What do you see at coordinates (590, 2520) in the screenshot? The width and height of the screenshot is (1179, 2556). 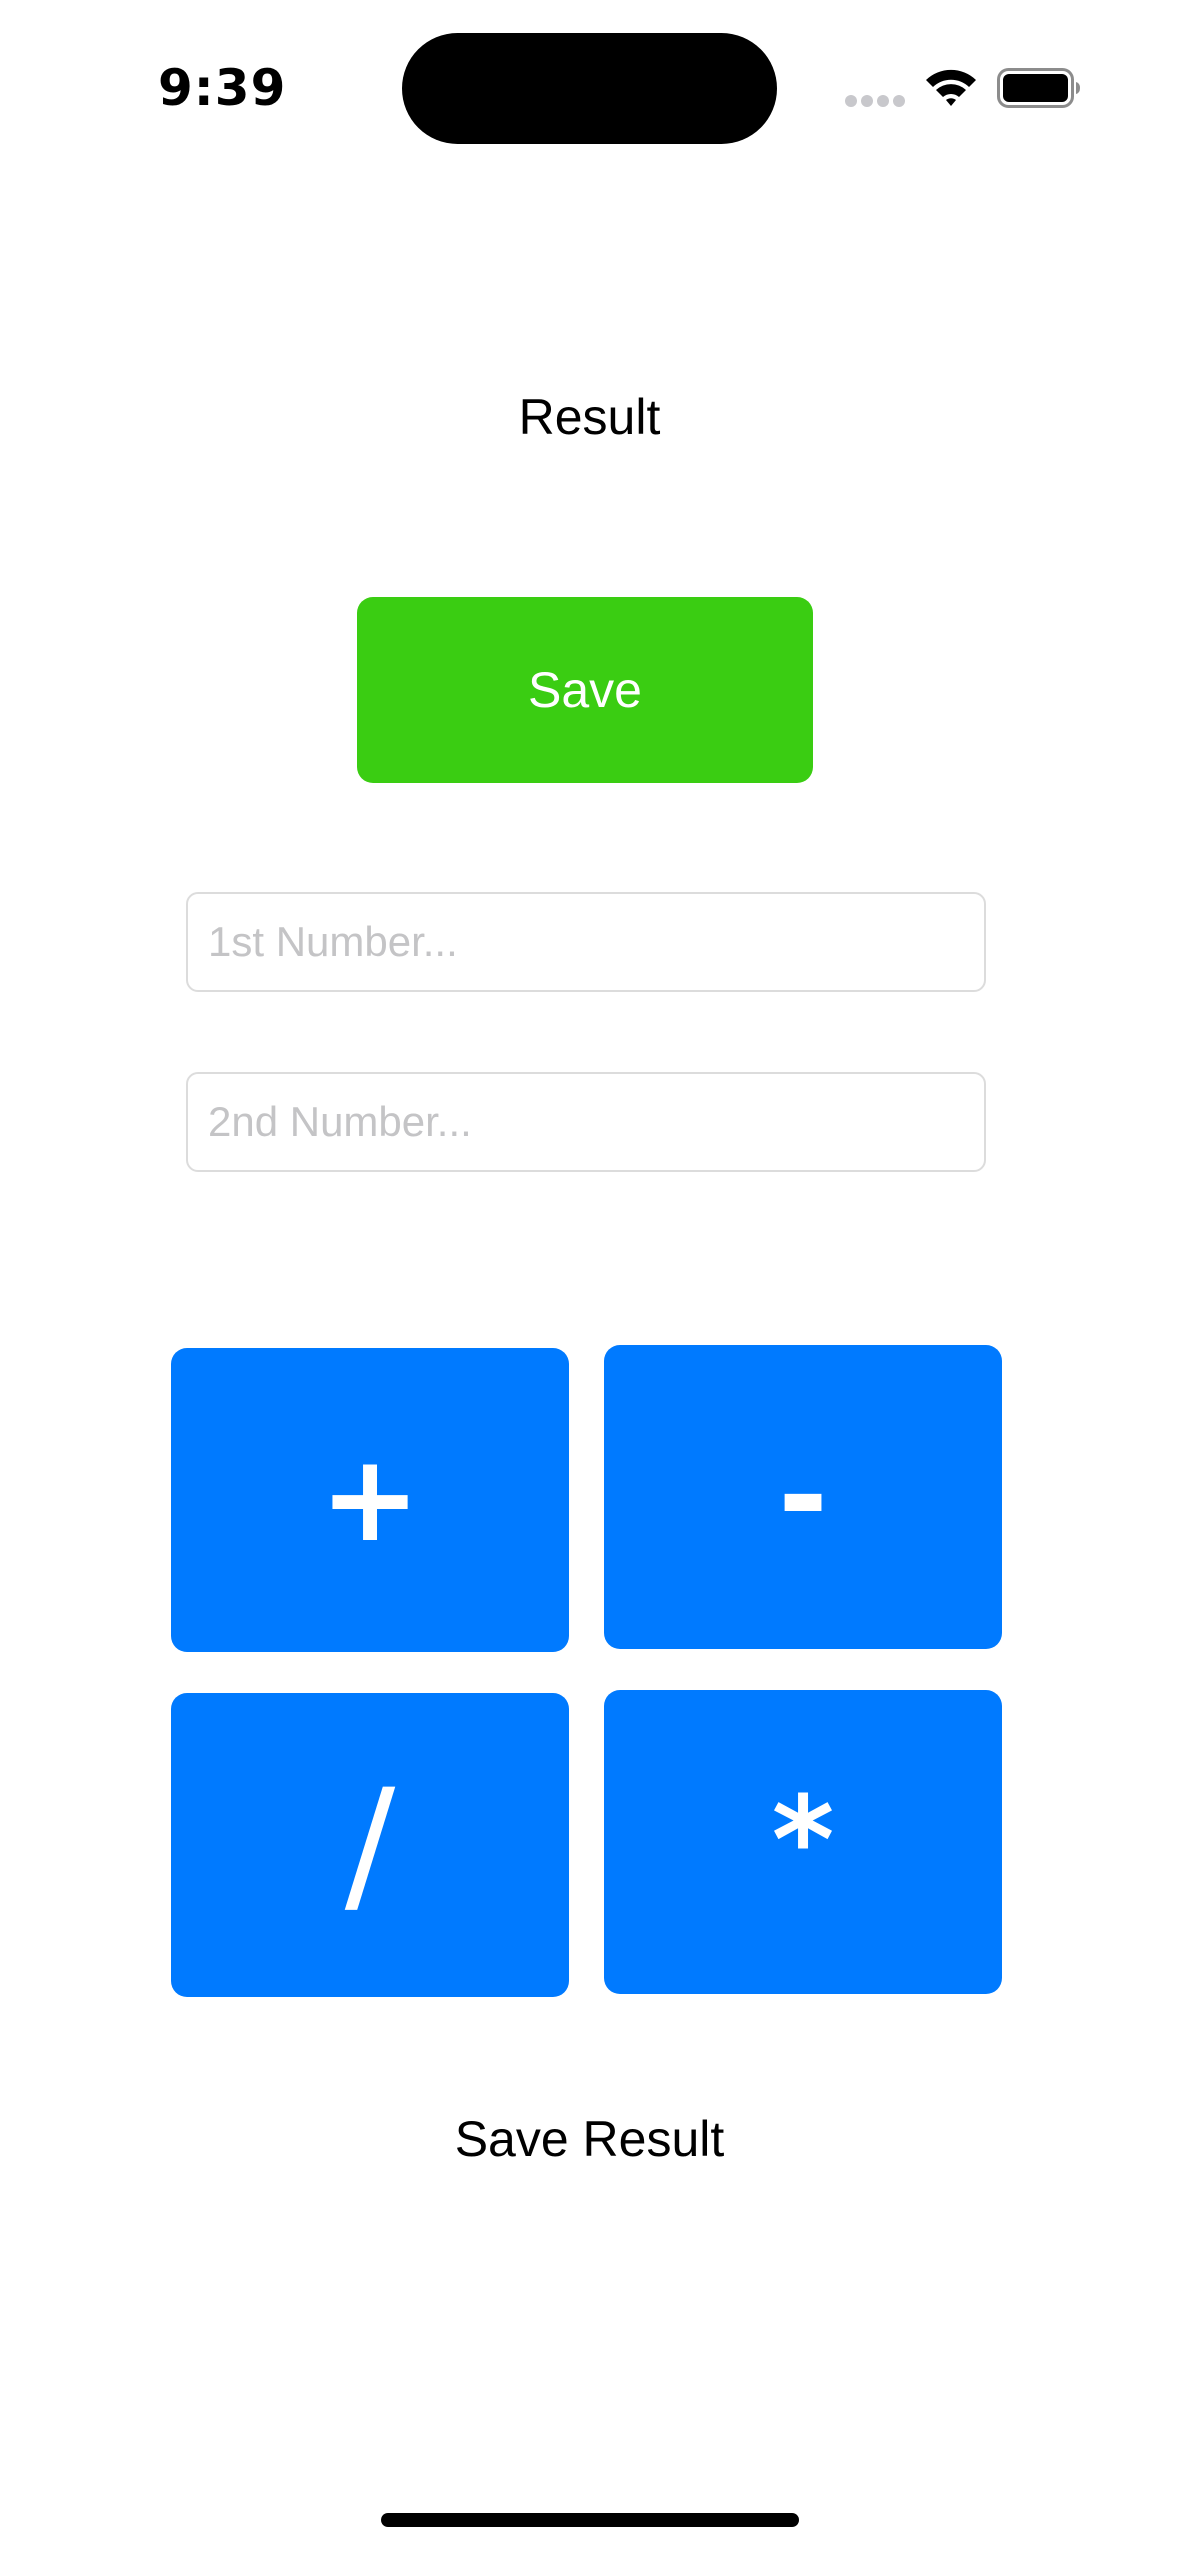 I see `home-indicator` at bounding box center [590, 2520].